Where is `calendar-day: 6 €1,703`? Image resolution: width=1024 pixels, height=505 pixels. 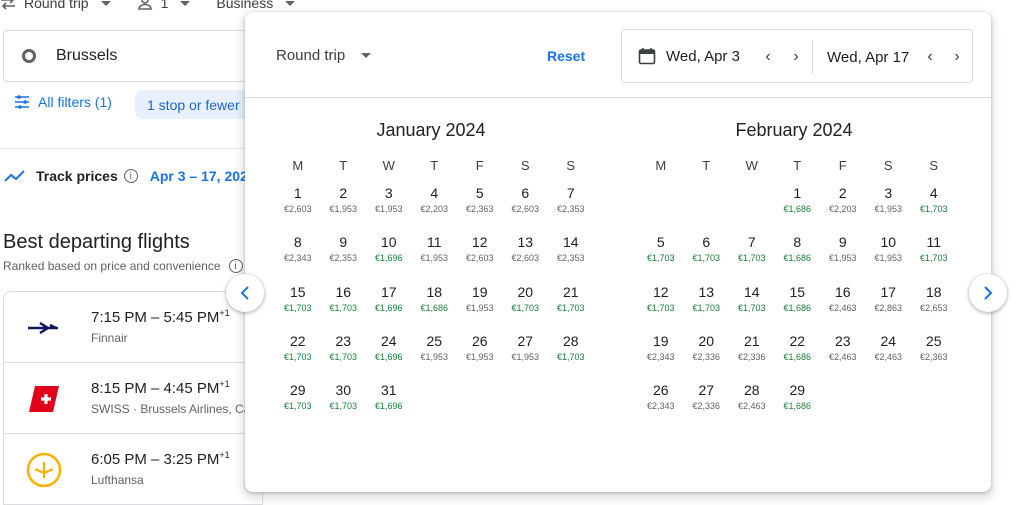 calendar-day: 6 €1,703 is located at coordinates (707, 258).